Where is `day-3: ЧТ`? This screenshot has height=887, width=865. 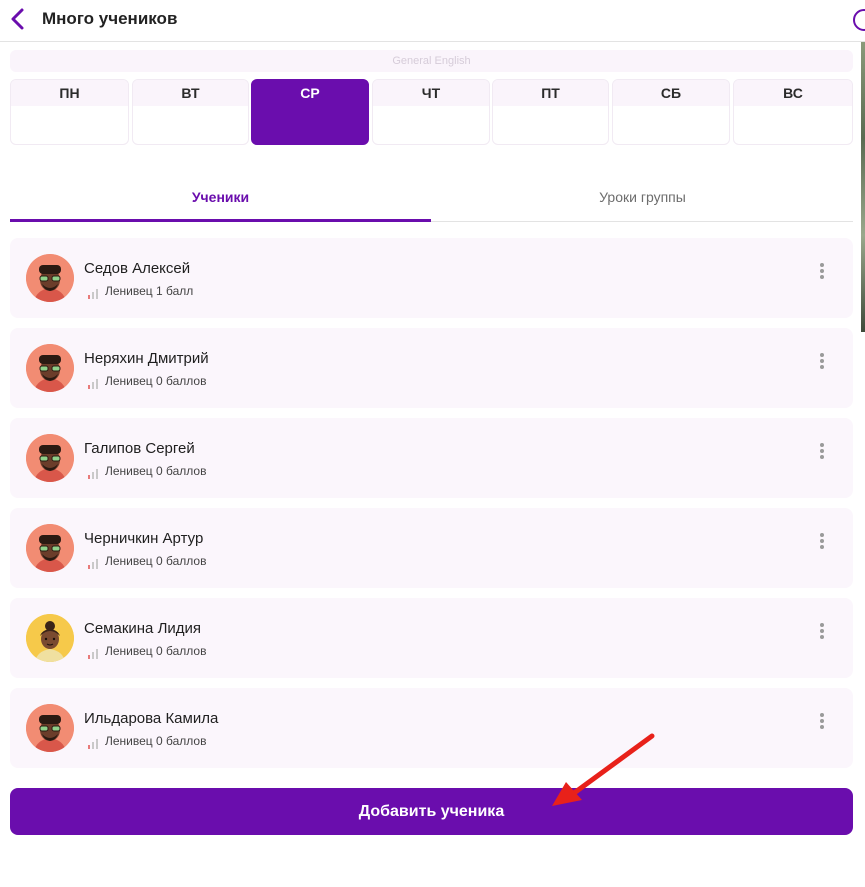 day-3: ЧТ is located at coordinates (431, 112).